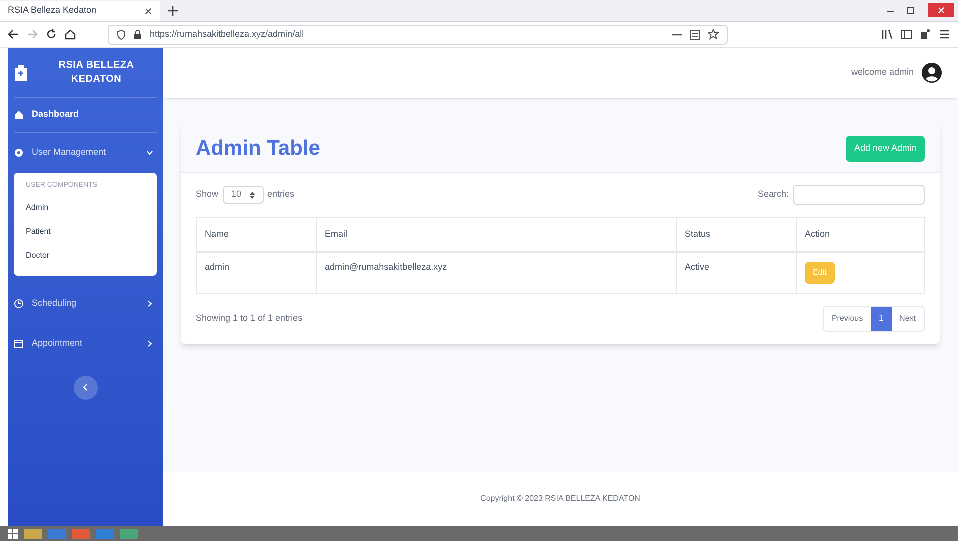 This screenshot has height=541, width=958. Describe the element at coordinates (932, 73) in the screenshot. I see `user-avatar-icon` at that location.